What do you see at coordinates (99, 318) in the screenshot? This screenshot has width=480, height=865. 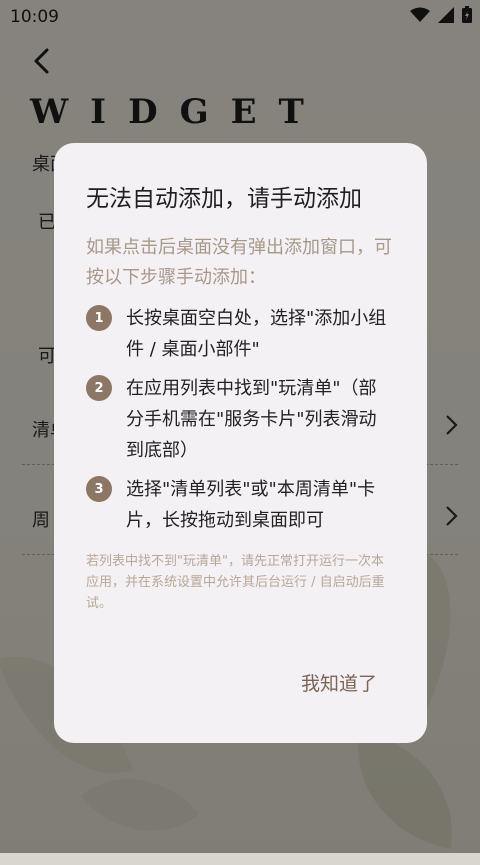 I see `step-number-badge: 1` at bounding box center [99, 318].